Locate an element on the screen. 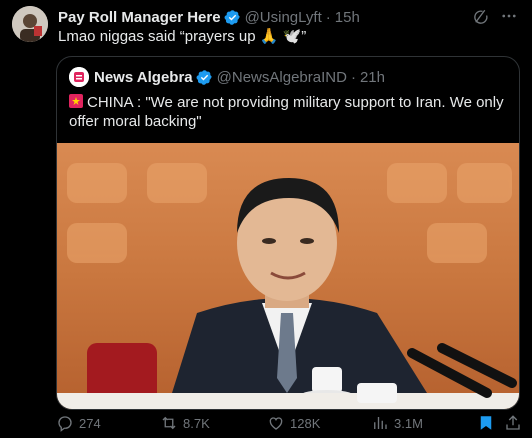 The width and height of the screenshot is (532, 438). siren-icon is located at coordinates (76, 101).